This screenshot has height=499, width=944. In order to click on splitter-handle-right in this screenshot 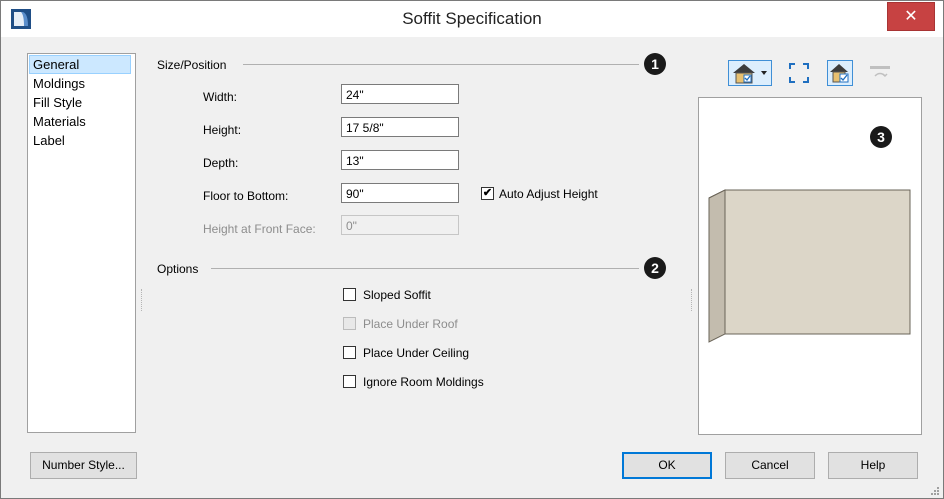, I will do `click(691, 300)`.